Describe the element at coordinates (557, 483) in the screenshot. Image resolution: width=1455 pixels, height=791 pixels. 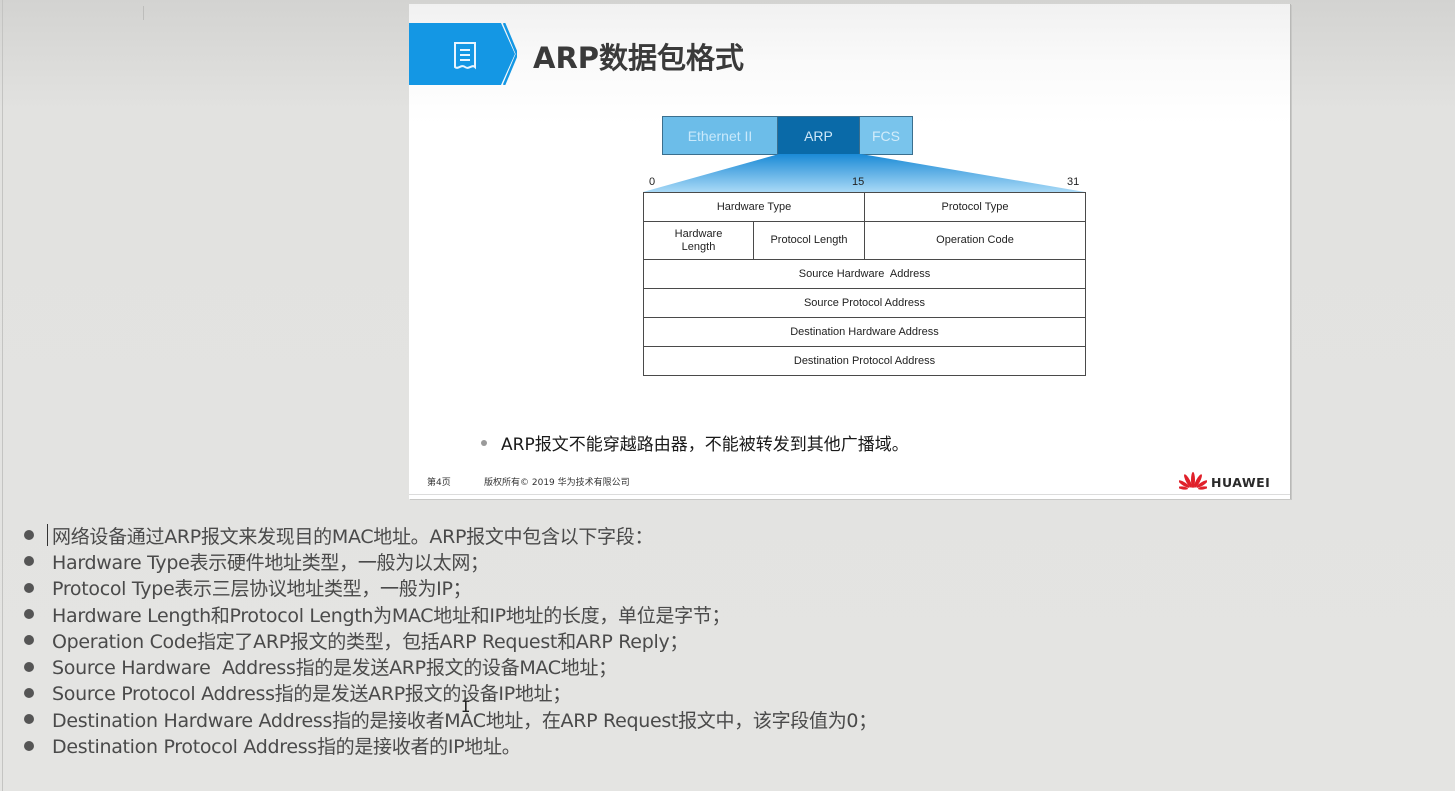
I see `copyright: 版权所有© 2019 华为技术有限公司` at that location.